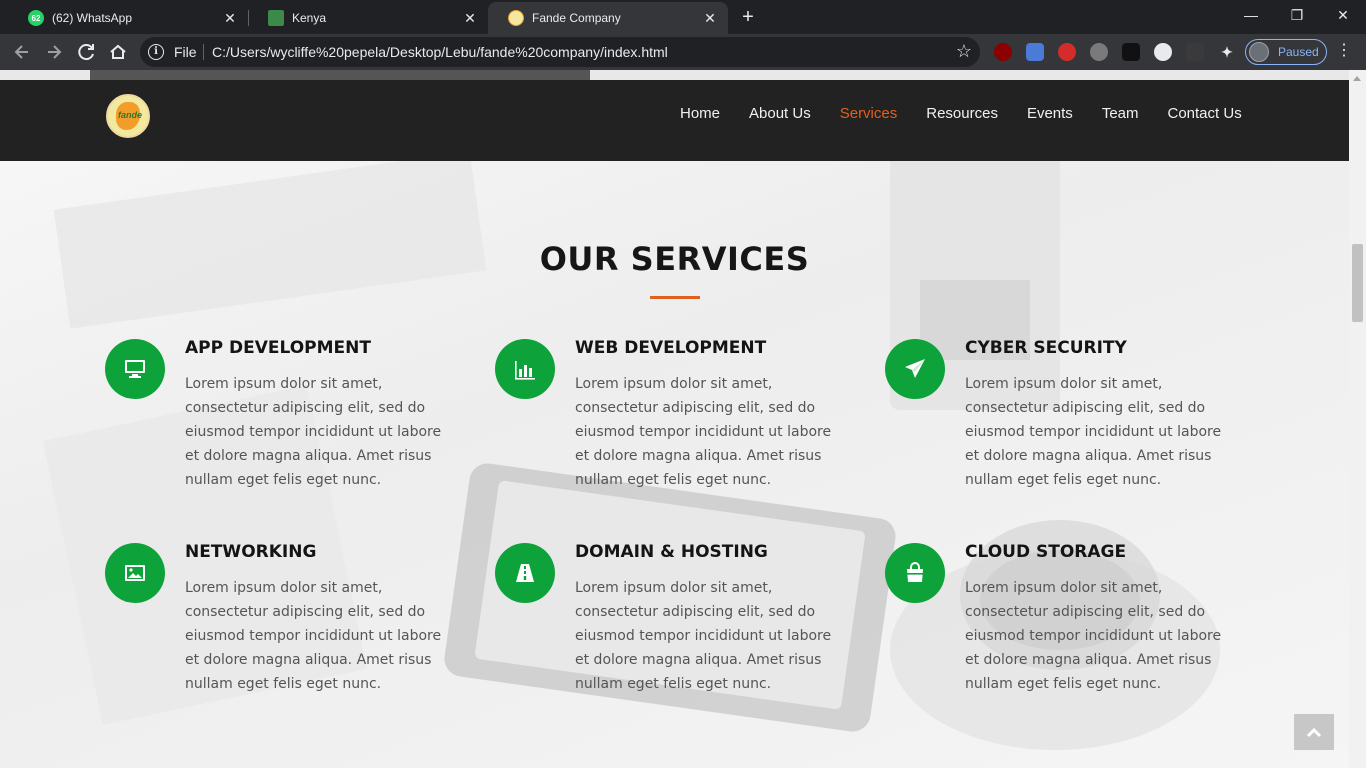 The height and width of the screenshot is (768, 1366). Describe the element at coordinates (1357, 419) in the screenshot. I see `page-scrollbar` at that location.